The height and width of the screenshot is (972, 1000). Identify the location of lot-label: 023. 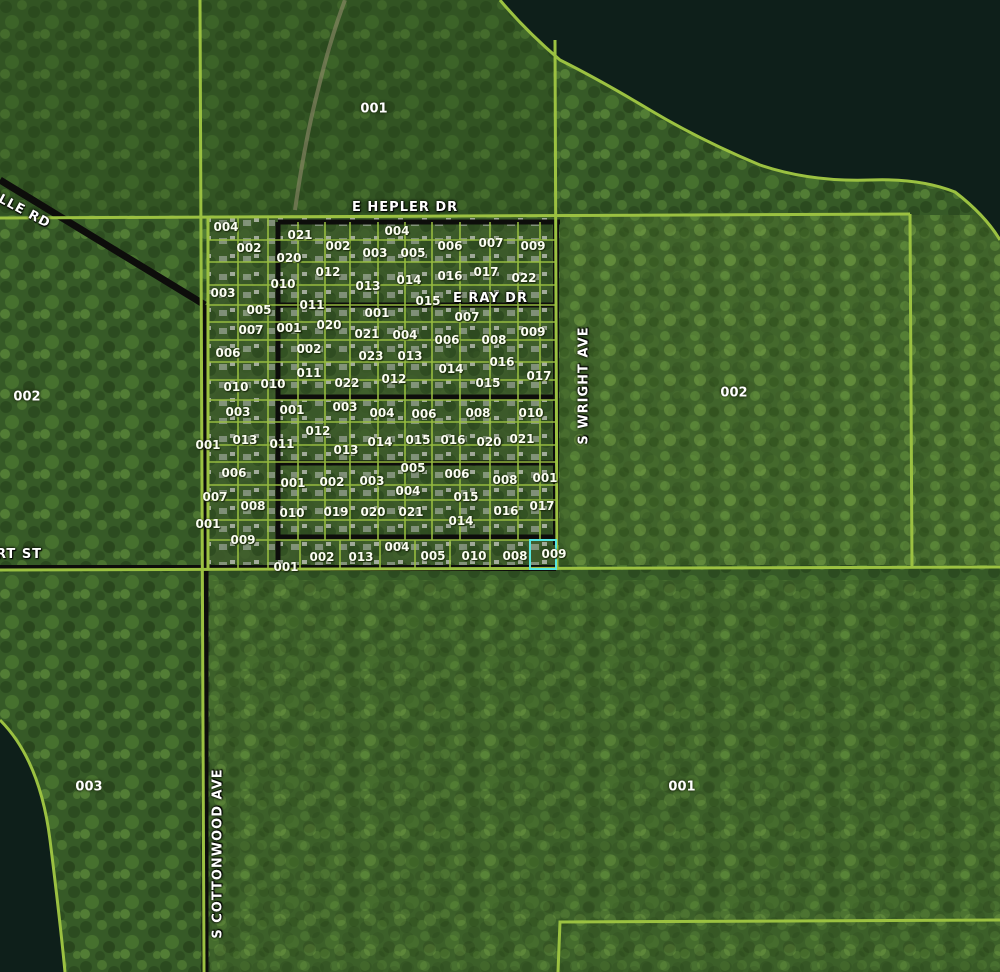
(370, 356).